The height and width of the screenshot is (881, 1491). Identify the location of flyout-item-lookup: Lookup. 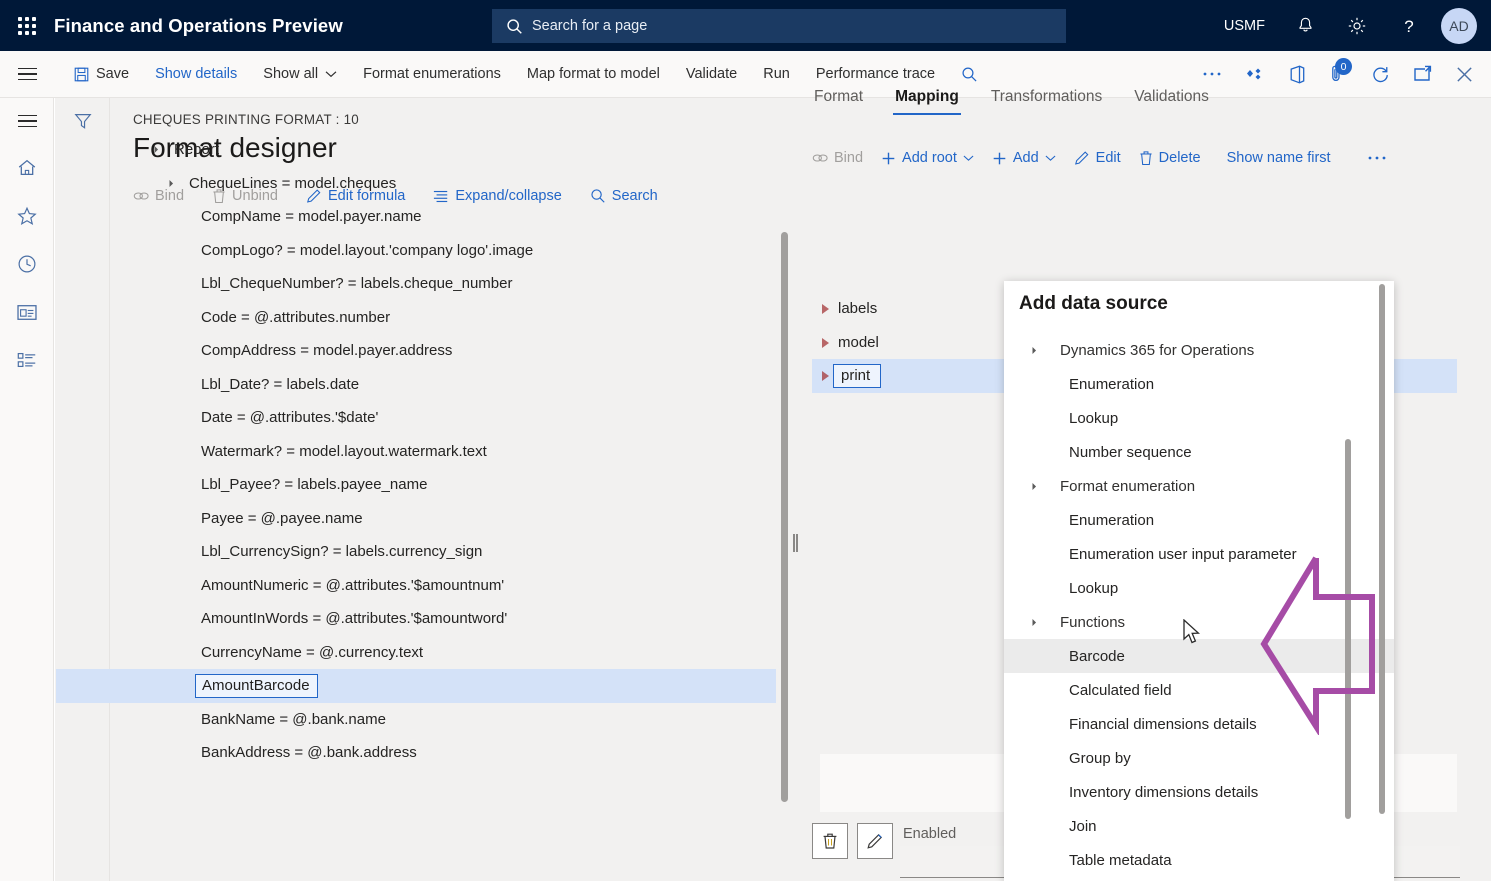
(1199, 418).